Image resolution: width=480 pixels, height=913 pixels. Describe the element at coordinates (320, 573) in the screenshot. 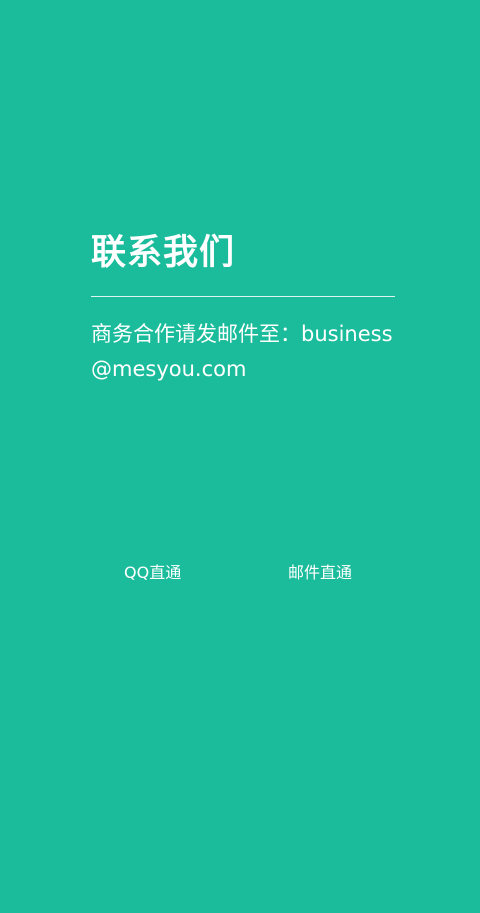

I see `mail-direct-link: 邮件直通` at that location.